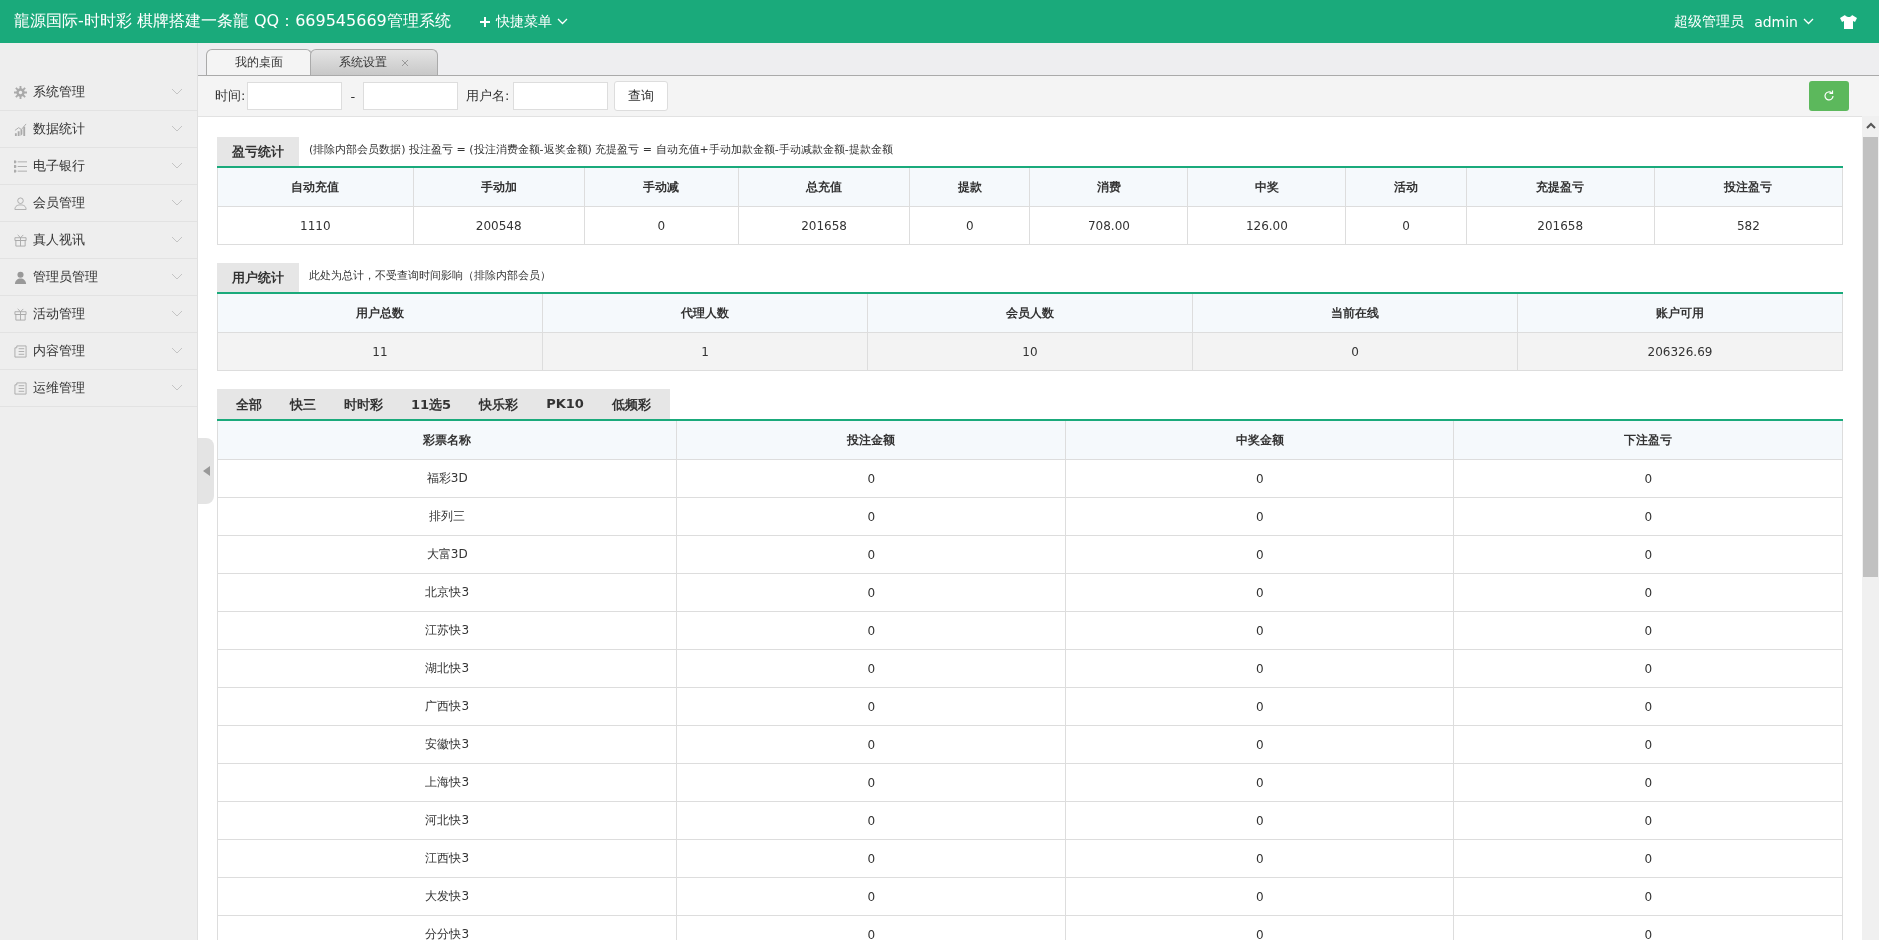 The width and height of the screenshot is (1879, 940). I want to click on column-header: 投注盈亏, so click(1748, 187).